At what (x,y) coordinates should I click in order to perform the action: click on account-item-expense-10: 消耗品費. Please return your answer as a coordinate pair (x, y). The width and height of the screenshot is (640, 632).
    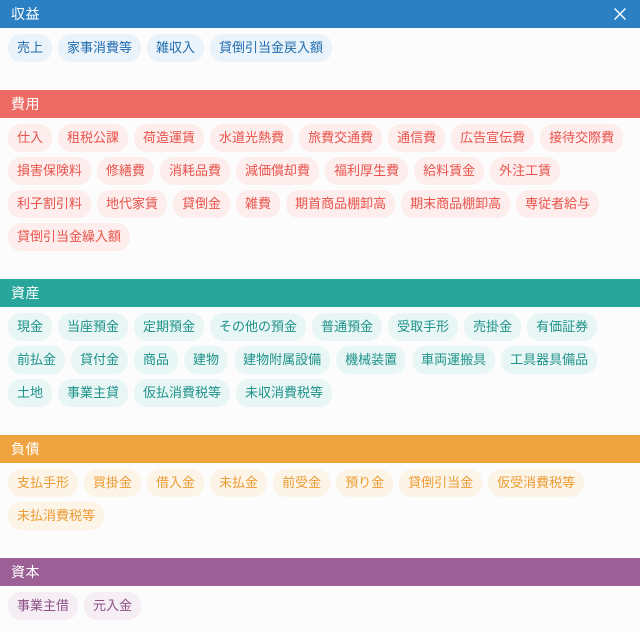
    Looking at the image, I should click on (195, 171).